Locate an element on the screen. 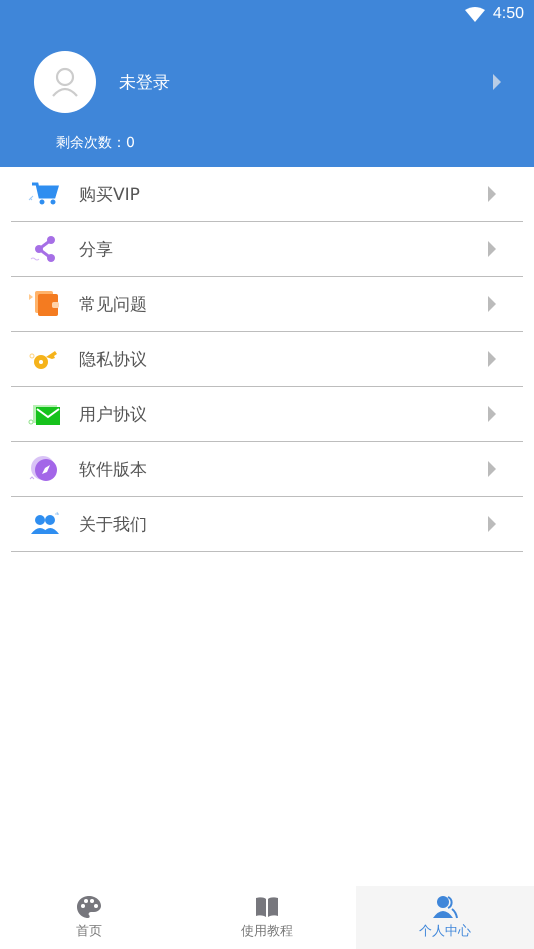 The height and width of the screenshot is (949, 534). menu-item: 关于我们 is located at coordinates (267, 524).